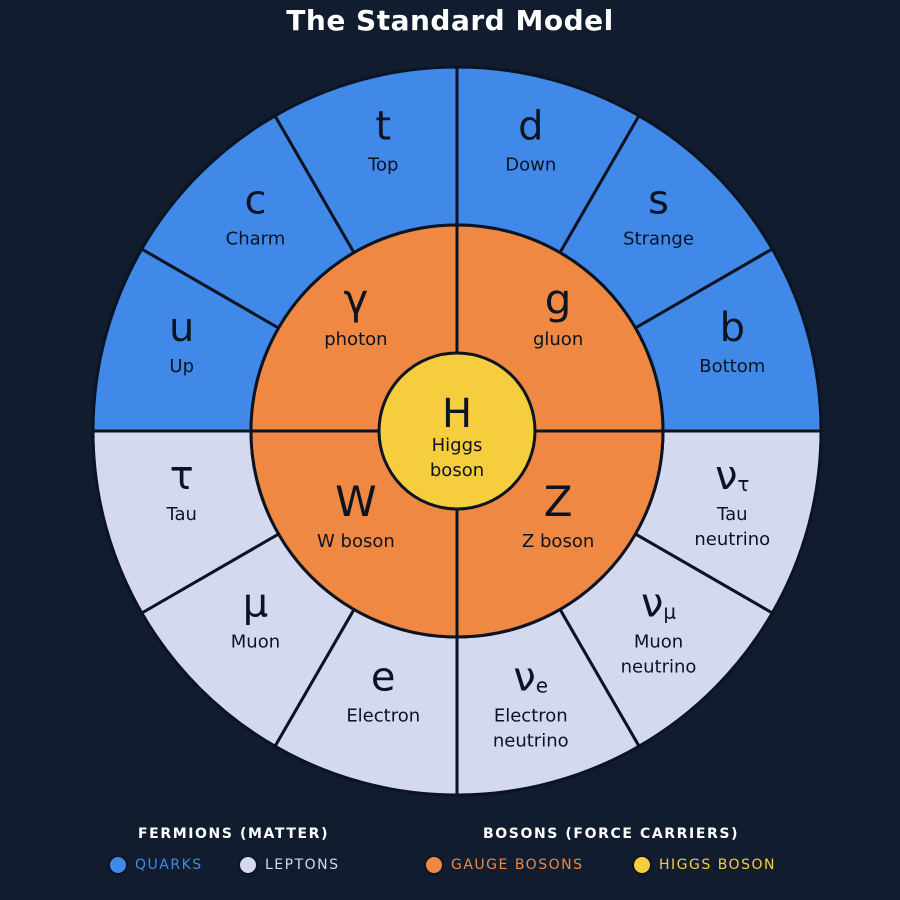 The image size is (900, 900). What do you see at coordinates (530, 165) in the screenshot?
I see `down-name: Down` at bounding box center [530, 165].